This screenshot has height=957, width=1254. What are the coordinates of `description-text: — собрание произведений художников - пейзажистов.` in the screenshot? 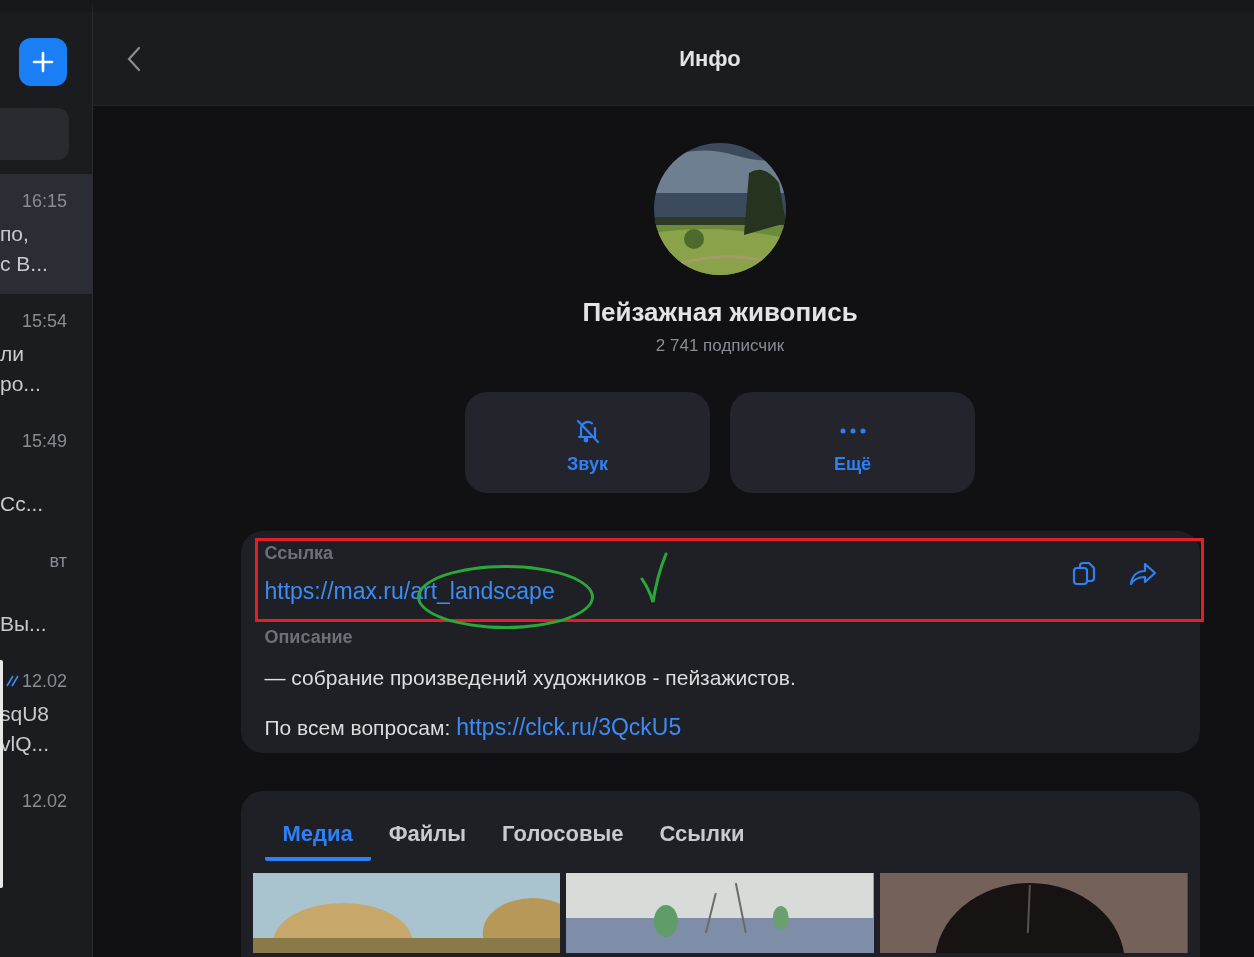 It's located at (530, 678).